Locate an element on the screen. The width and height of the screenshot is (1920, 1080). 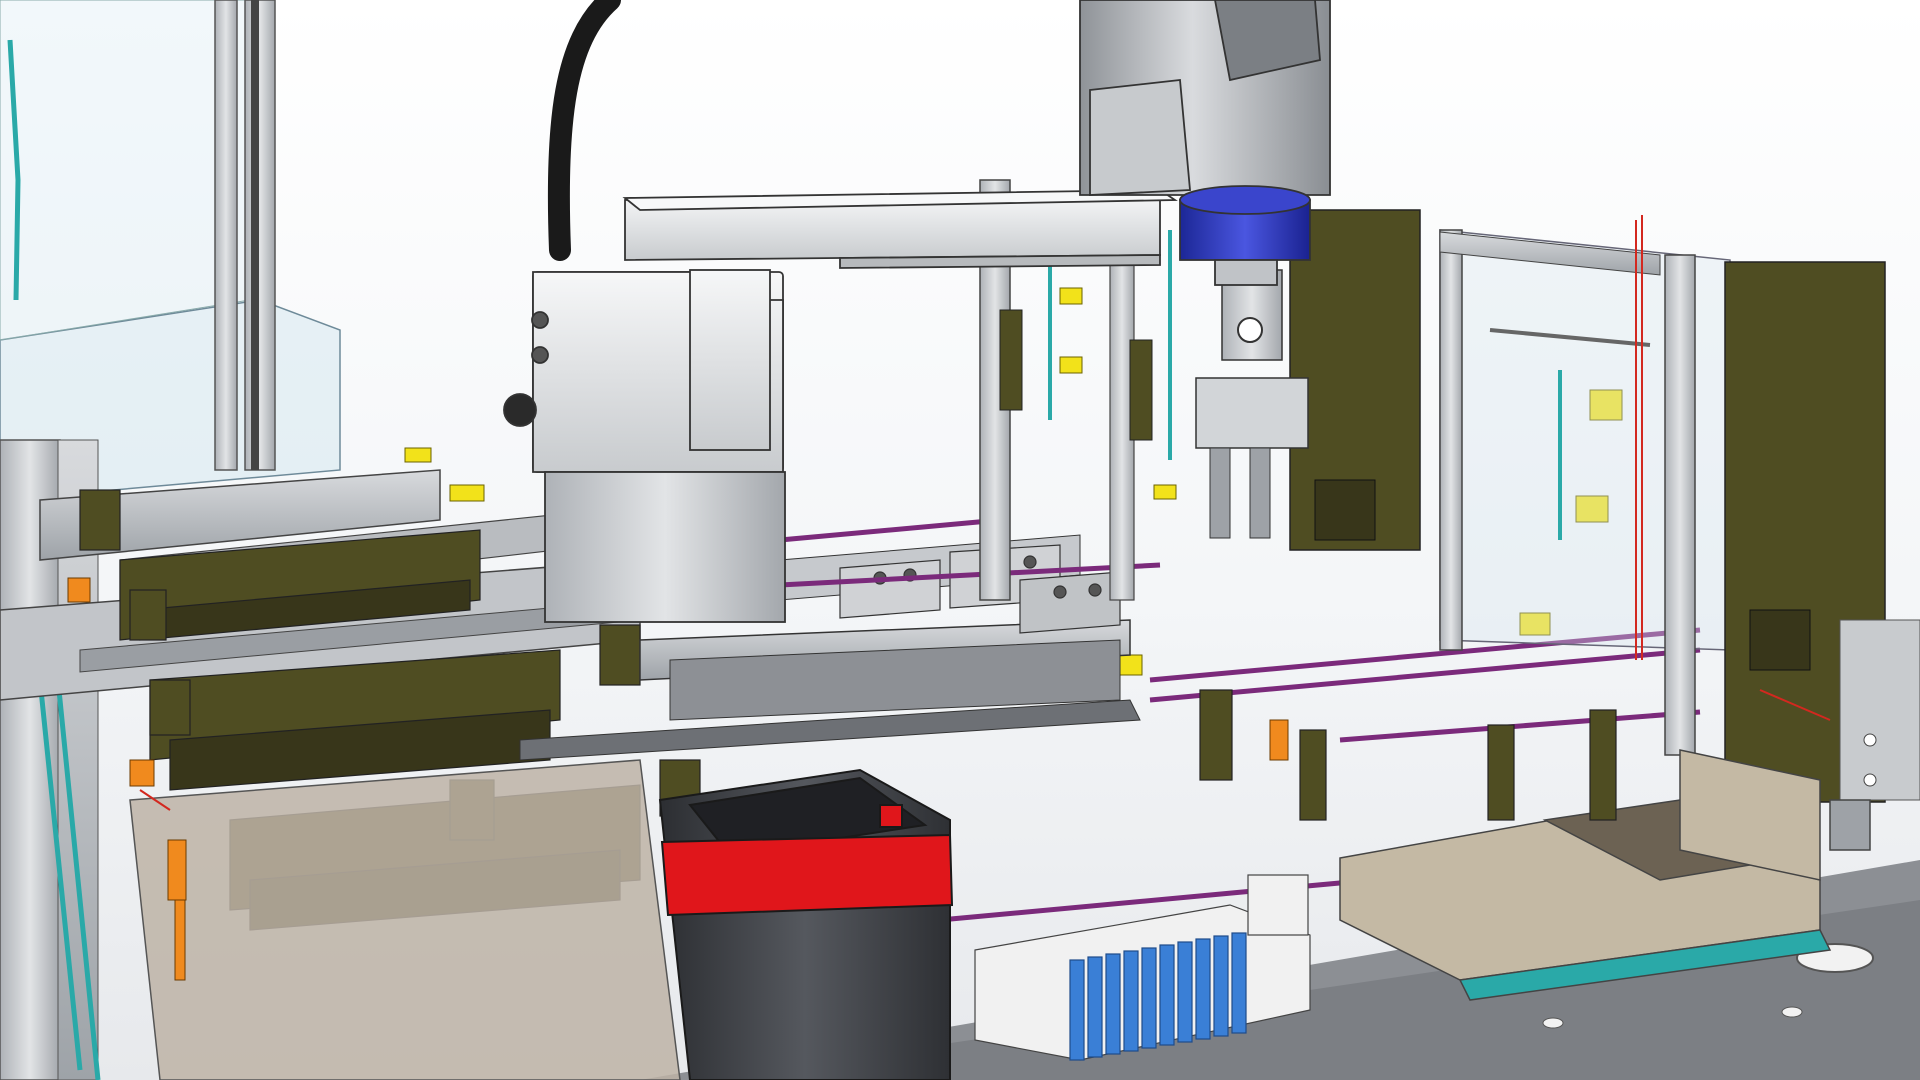
robot-cable is located at coordinates (584, 130).